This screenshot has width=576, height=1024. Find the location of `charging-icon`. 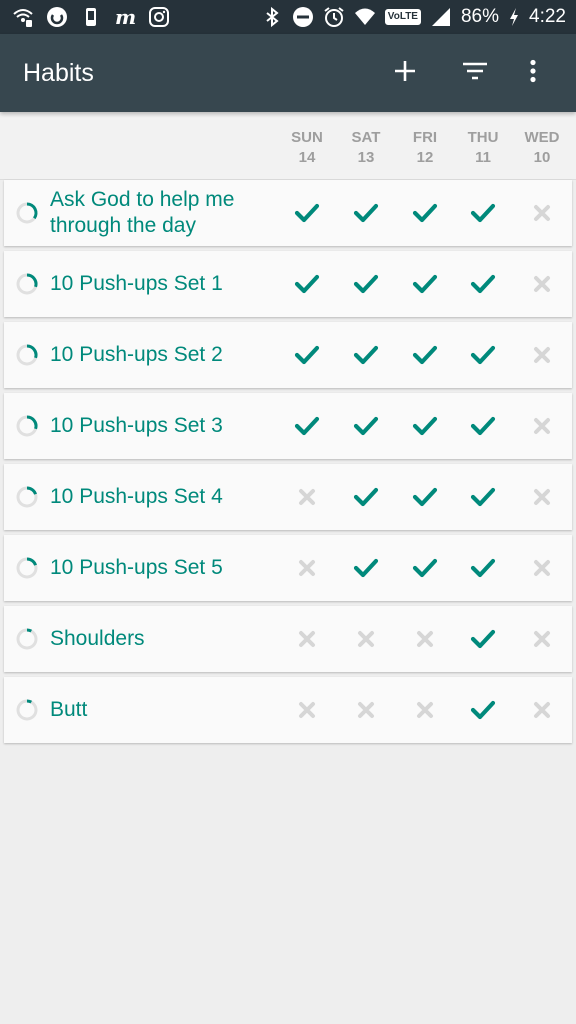

charging-icon is located at coordinates (514, 17).